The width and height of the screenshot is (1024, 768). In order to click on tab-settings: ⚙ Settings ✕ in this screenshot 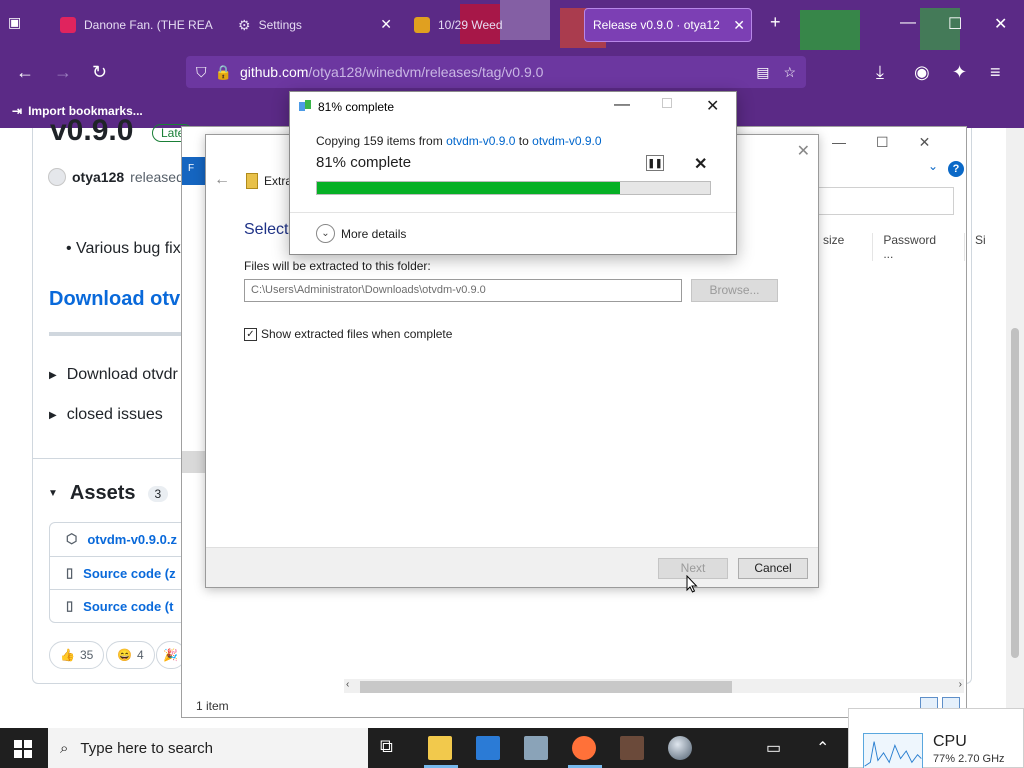, I will do `click(314, 25)`.